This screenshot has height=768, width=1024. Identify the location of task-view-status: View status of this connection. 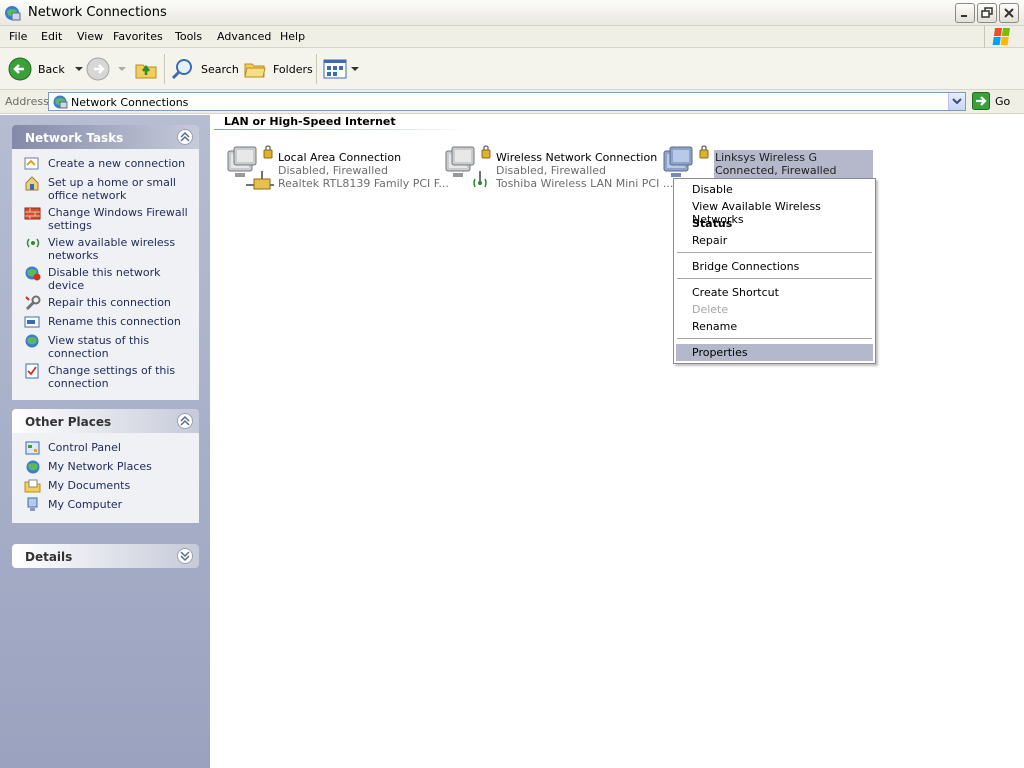
(105, 347).